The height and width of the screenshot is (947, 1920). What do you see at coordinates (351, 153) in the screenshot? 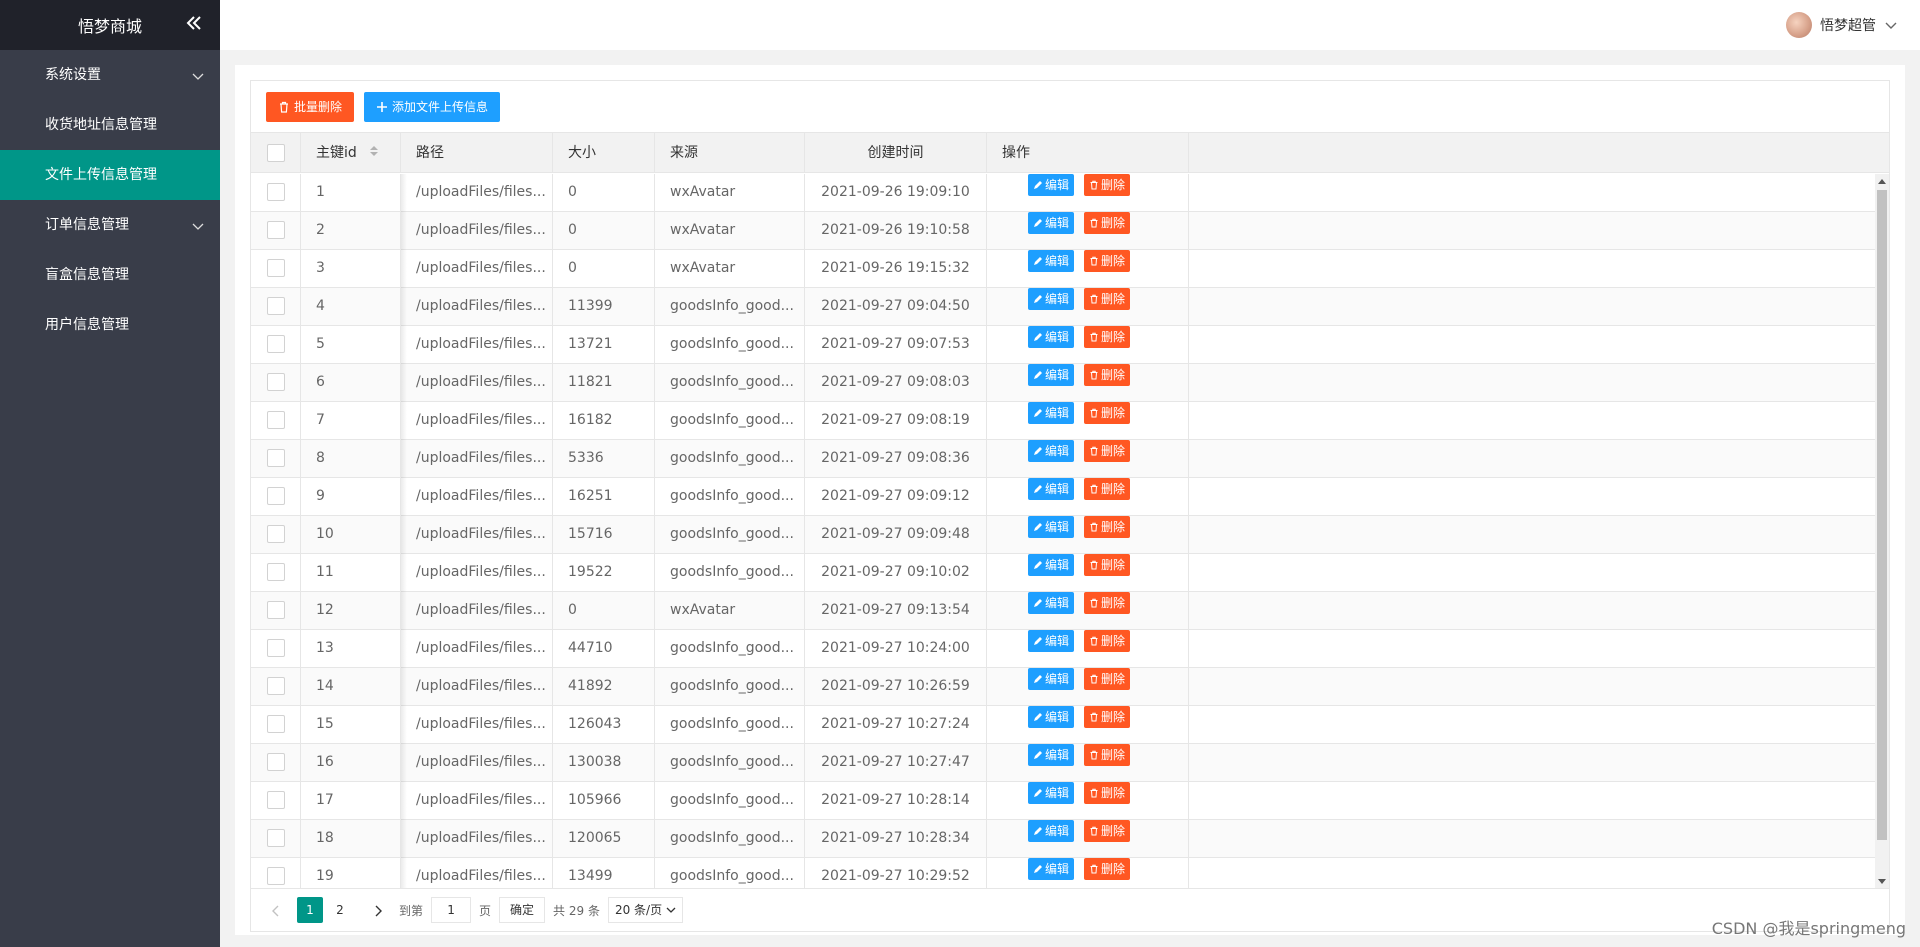
I see `header-id: 主键id` at bounding box center [351, 153].